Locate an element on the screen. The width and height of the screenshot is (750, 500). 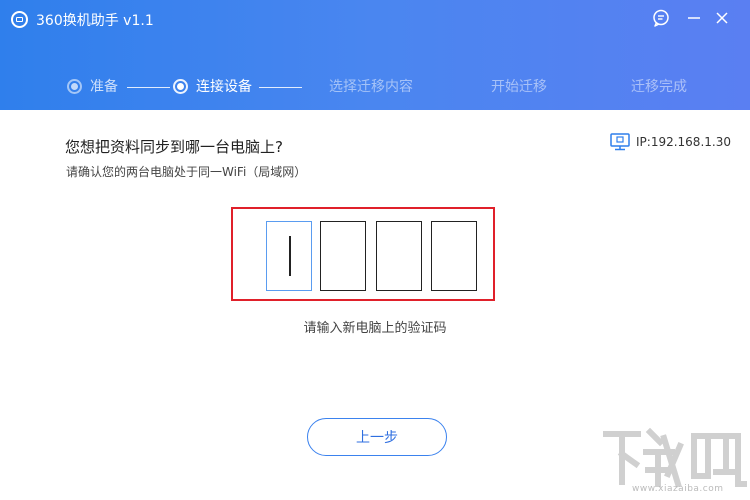
step-select-content: 选择迁移内容 is located at coordinates (371, 86).